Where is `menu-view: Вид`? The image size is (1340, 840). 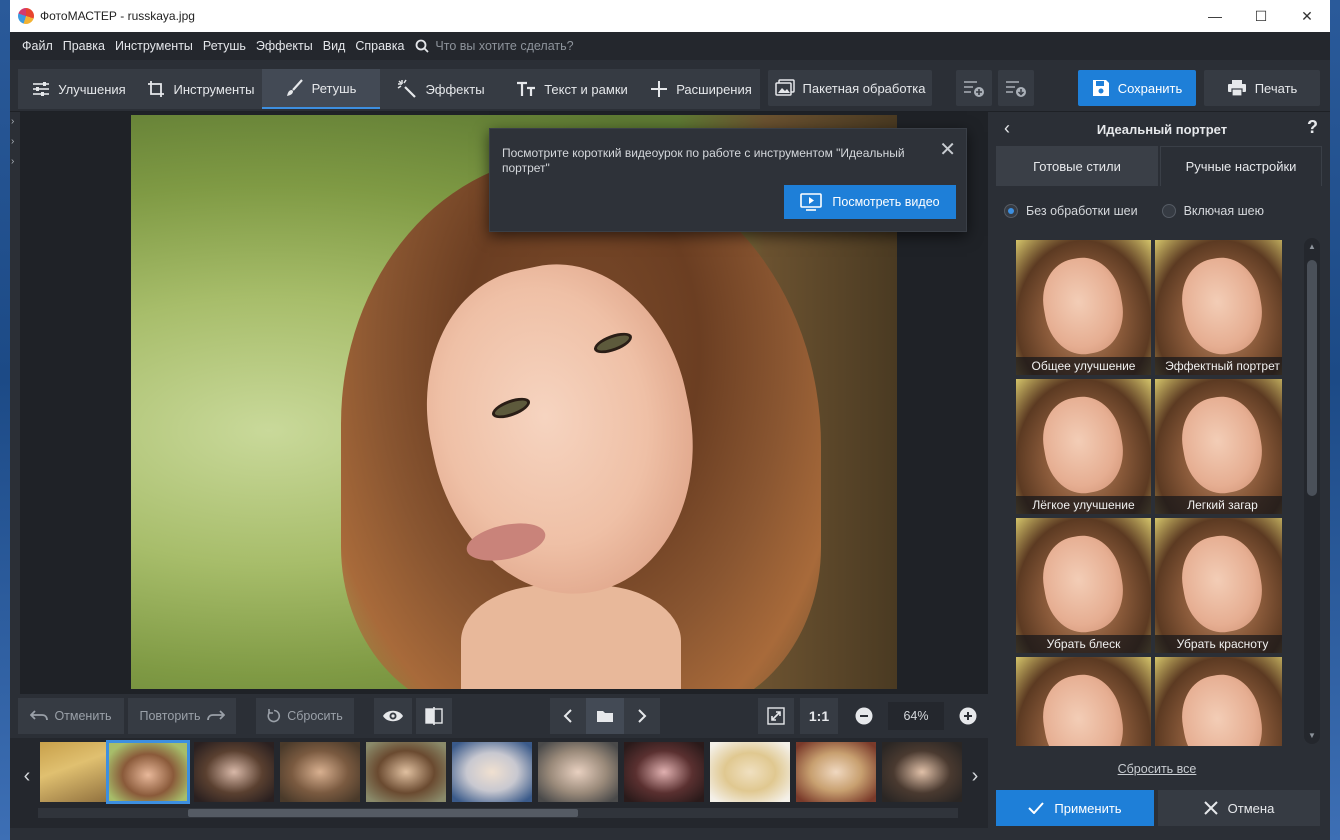 menu-view: Вид is located at coordinates (334, 46).